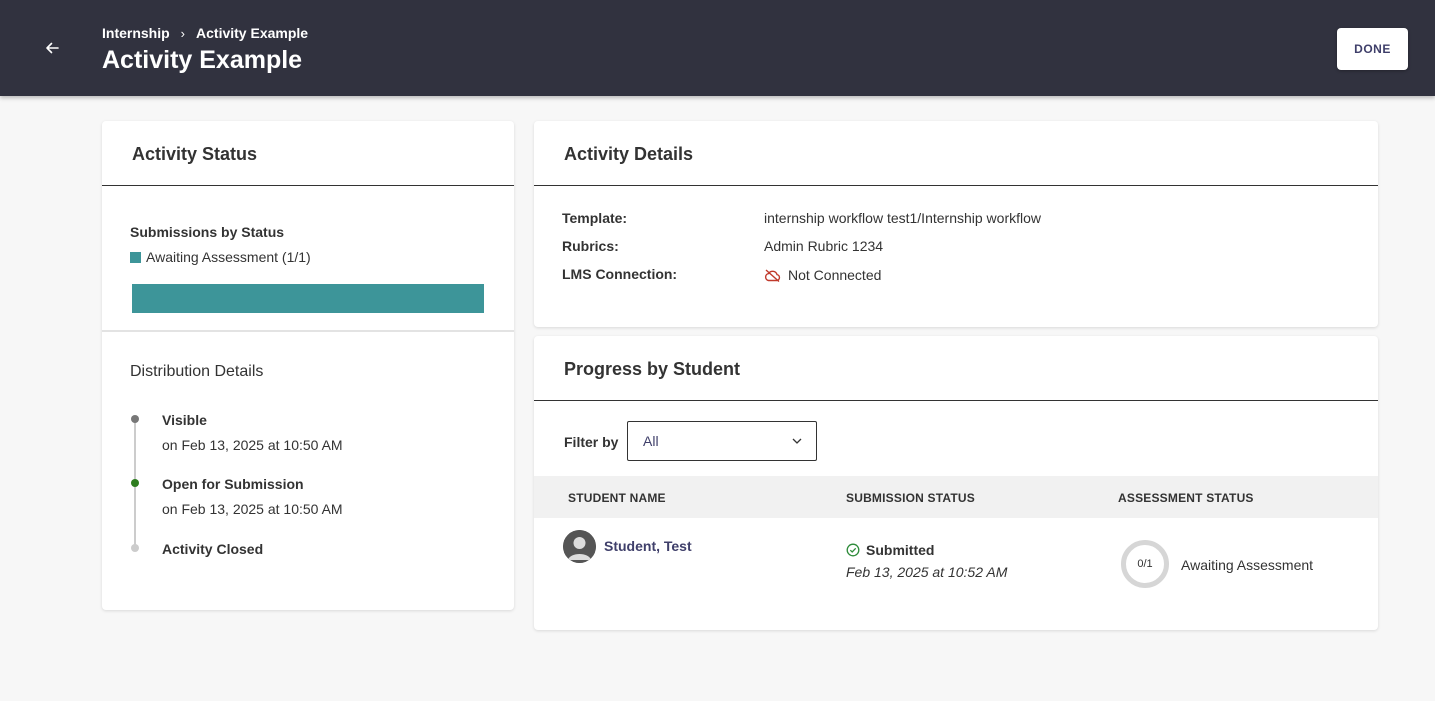 The height and width of the screenshot is (701, 1435). What do you see at coordinates (617, 498) in the screenshot?
I see `column-student-name: STUDENT NAME` at bounding box center [617, 498].